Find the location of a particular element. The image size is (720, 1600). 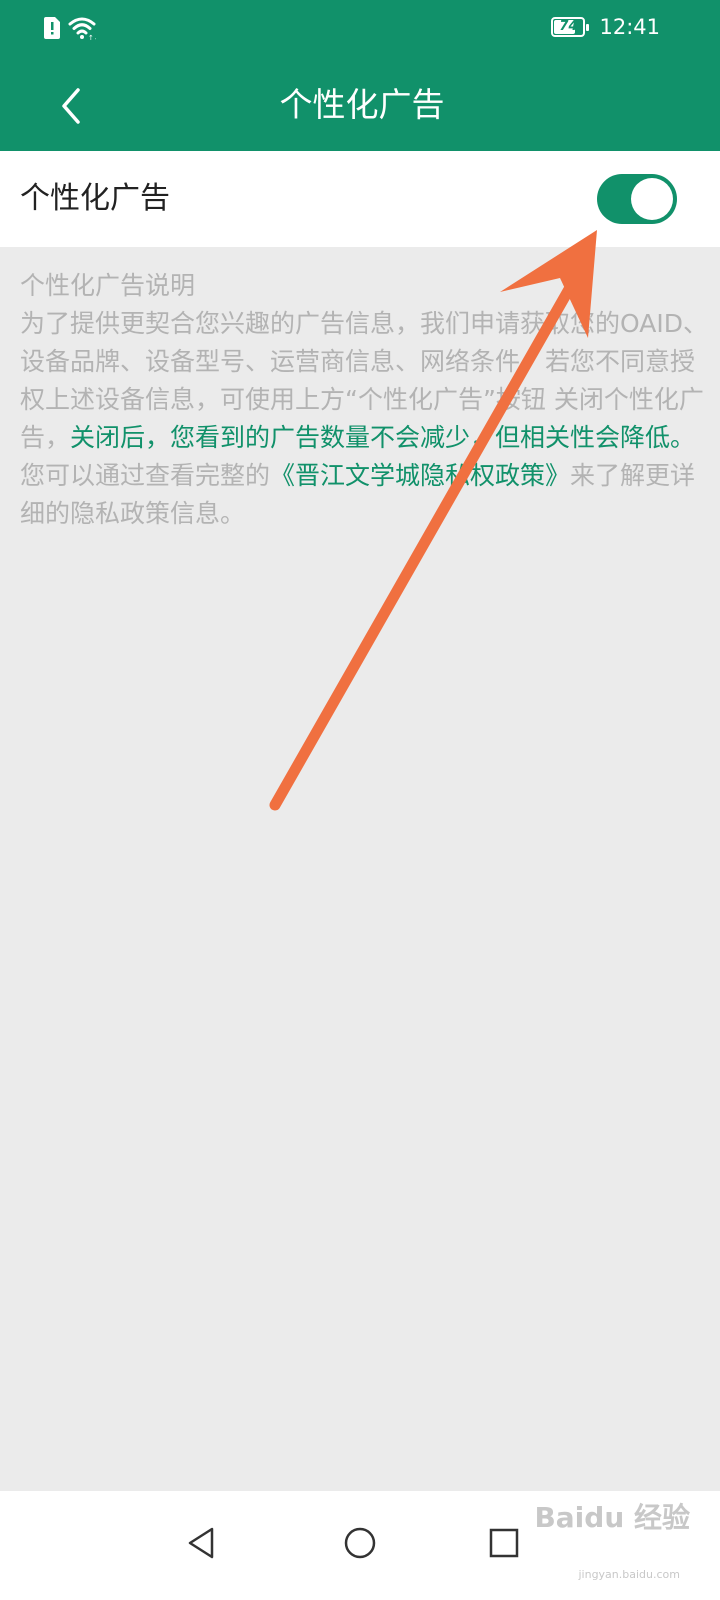

title-bar: 个性化广告 is located at coordinates (360, 105).